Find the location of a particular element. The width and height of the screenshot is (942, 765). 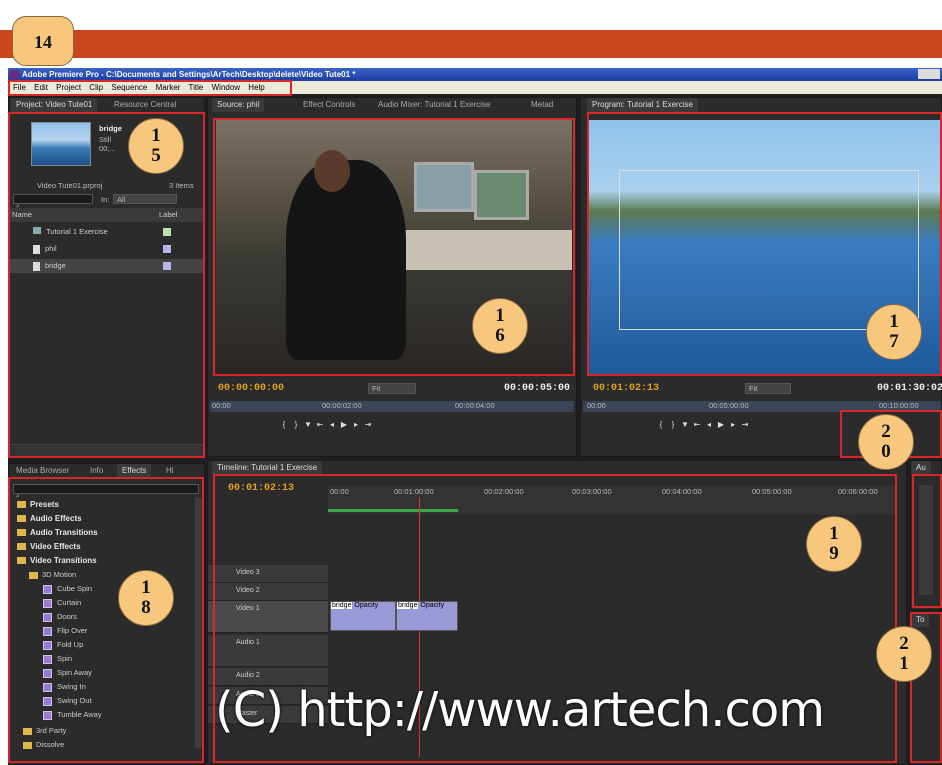

fx-swing-out: Swing Out is located at coordinates (67, 701).